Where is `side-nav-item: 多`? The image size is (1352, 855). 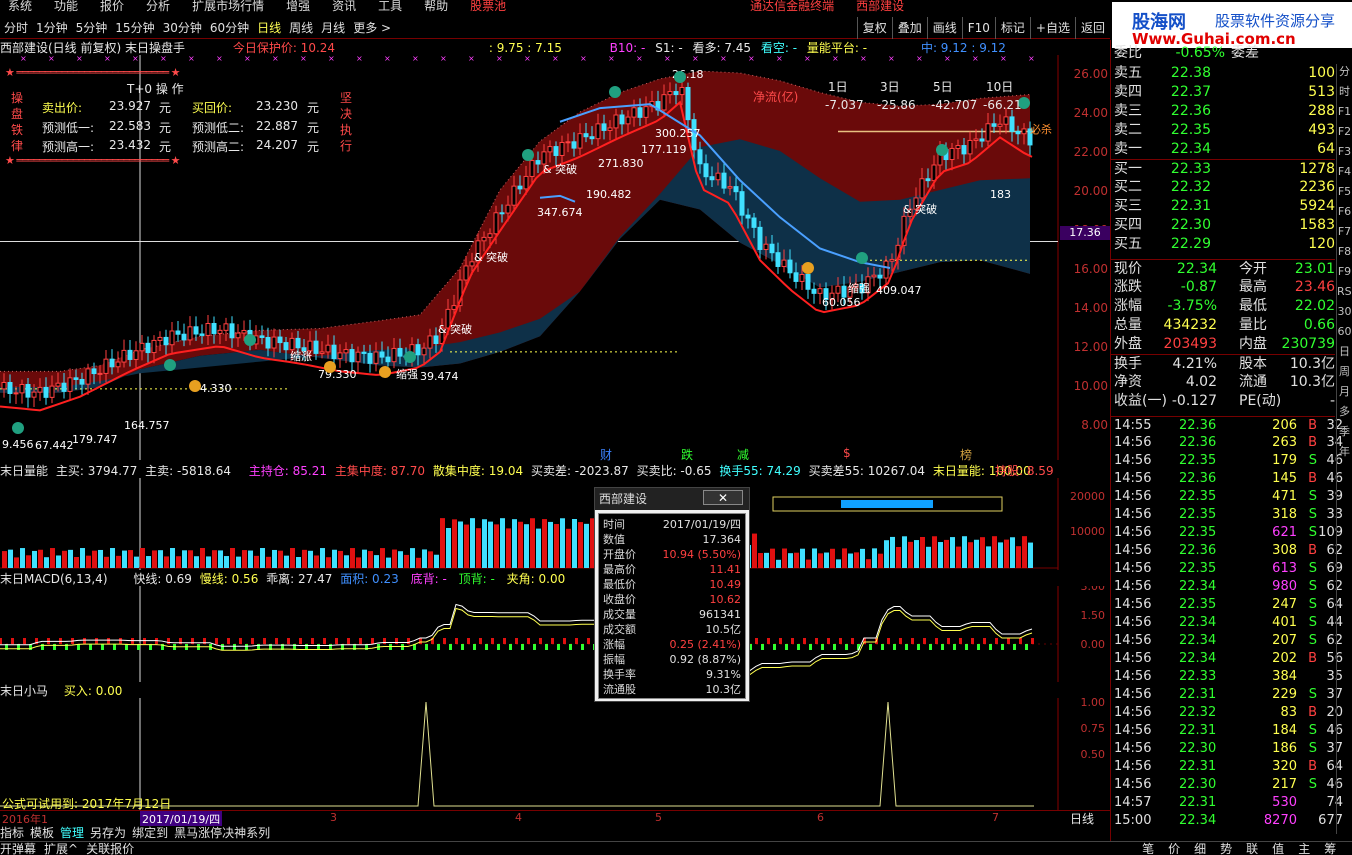
side-nav-item: 多 is located at coordinates (1344, 412).